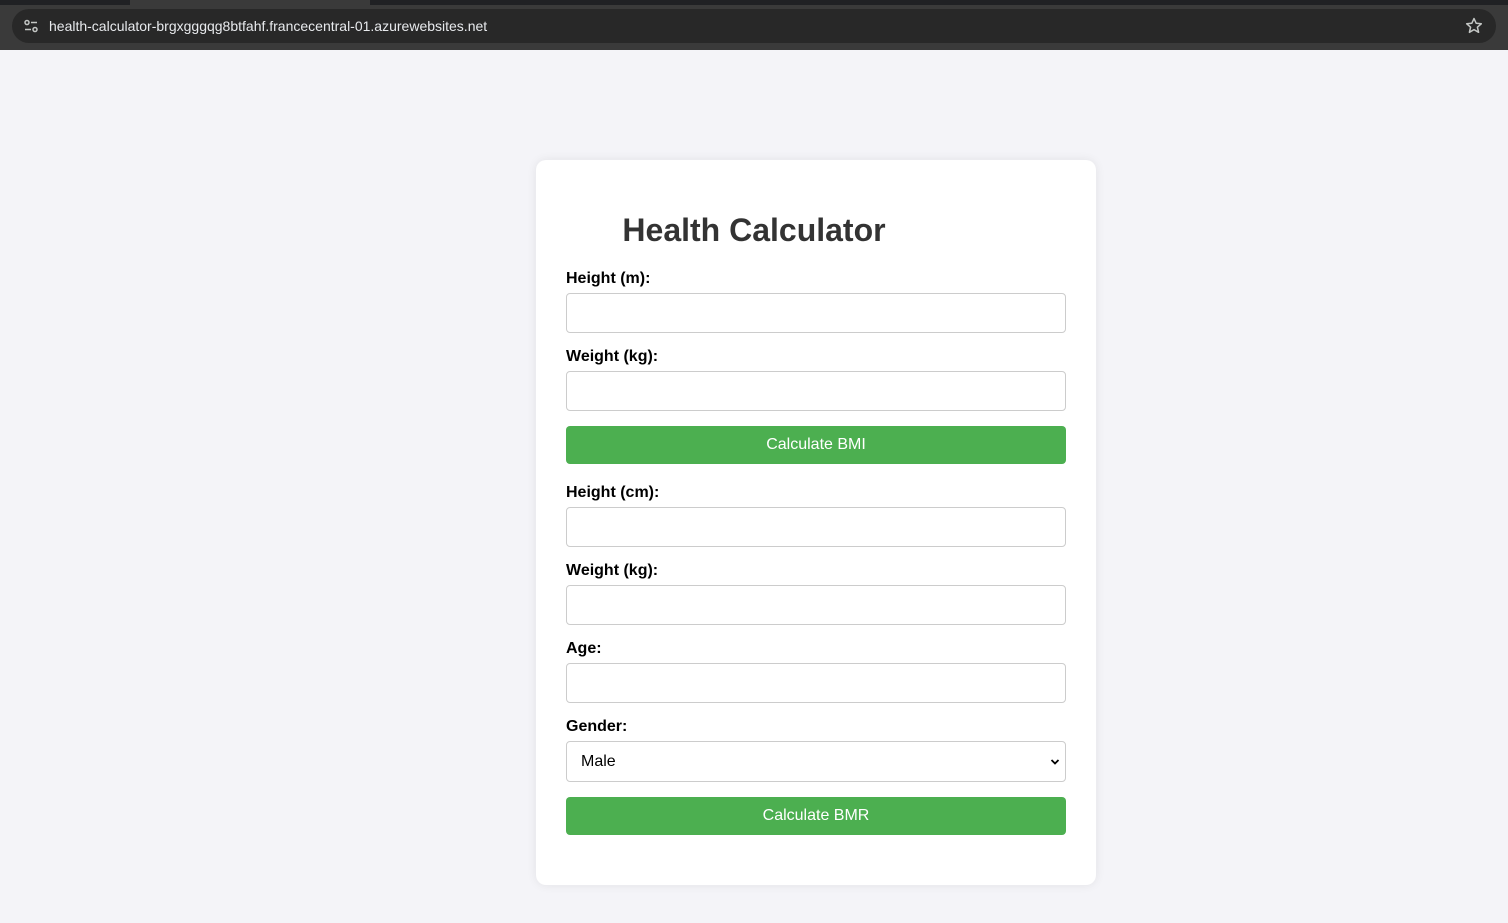 The height and width of the screenshot is (923, 1508). I want to click on bmr-height-label: Height (cm):, so click(613, 492).